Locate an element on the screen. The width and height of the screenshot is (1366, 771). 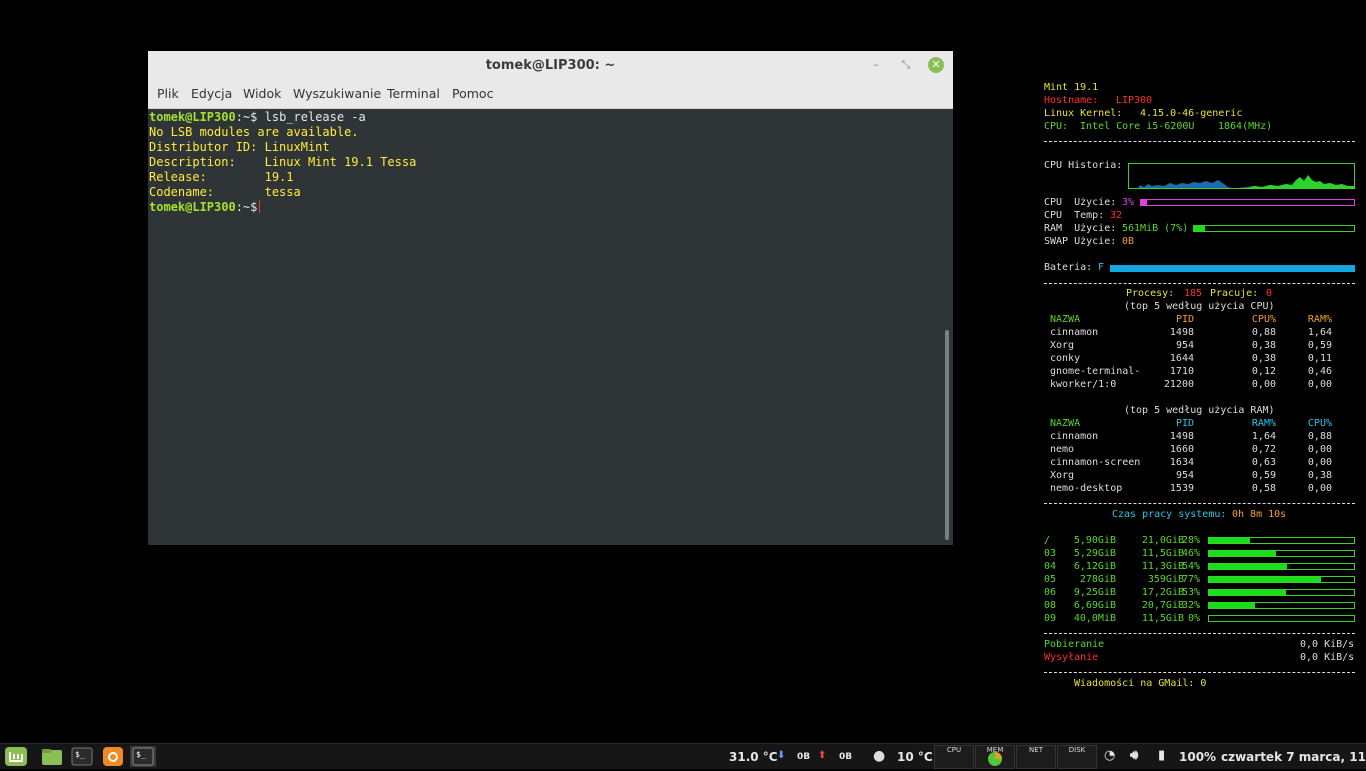
uptime-value: 0h 8m 10s is located at coordinates (1259, 514).